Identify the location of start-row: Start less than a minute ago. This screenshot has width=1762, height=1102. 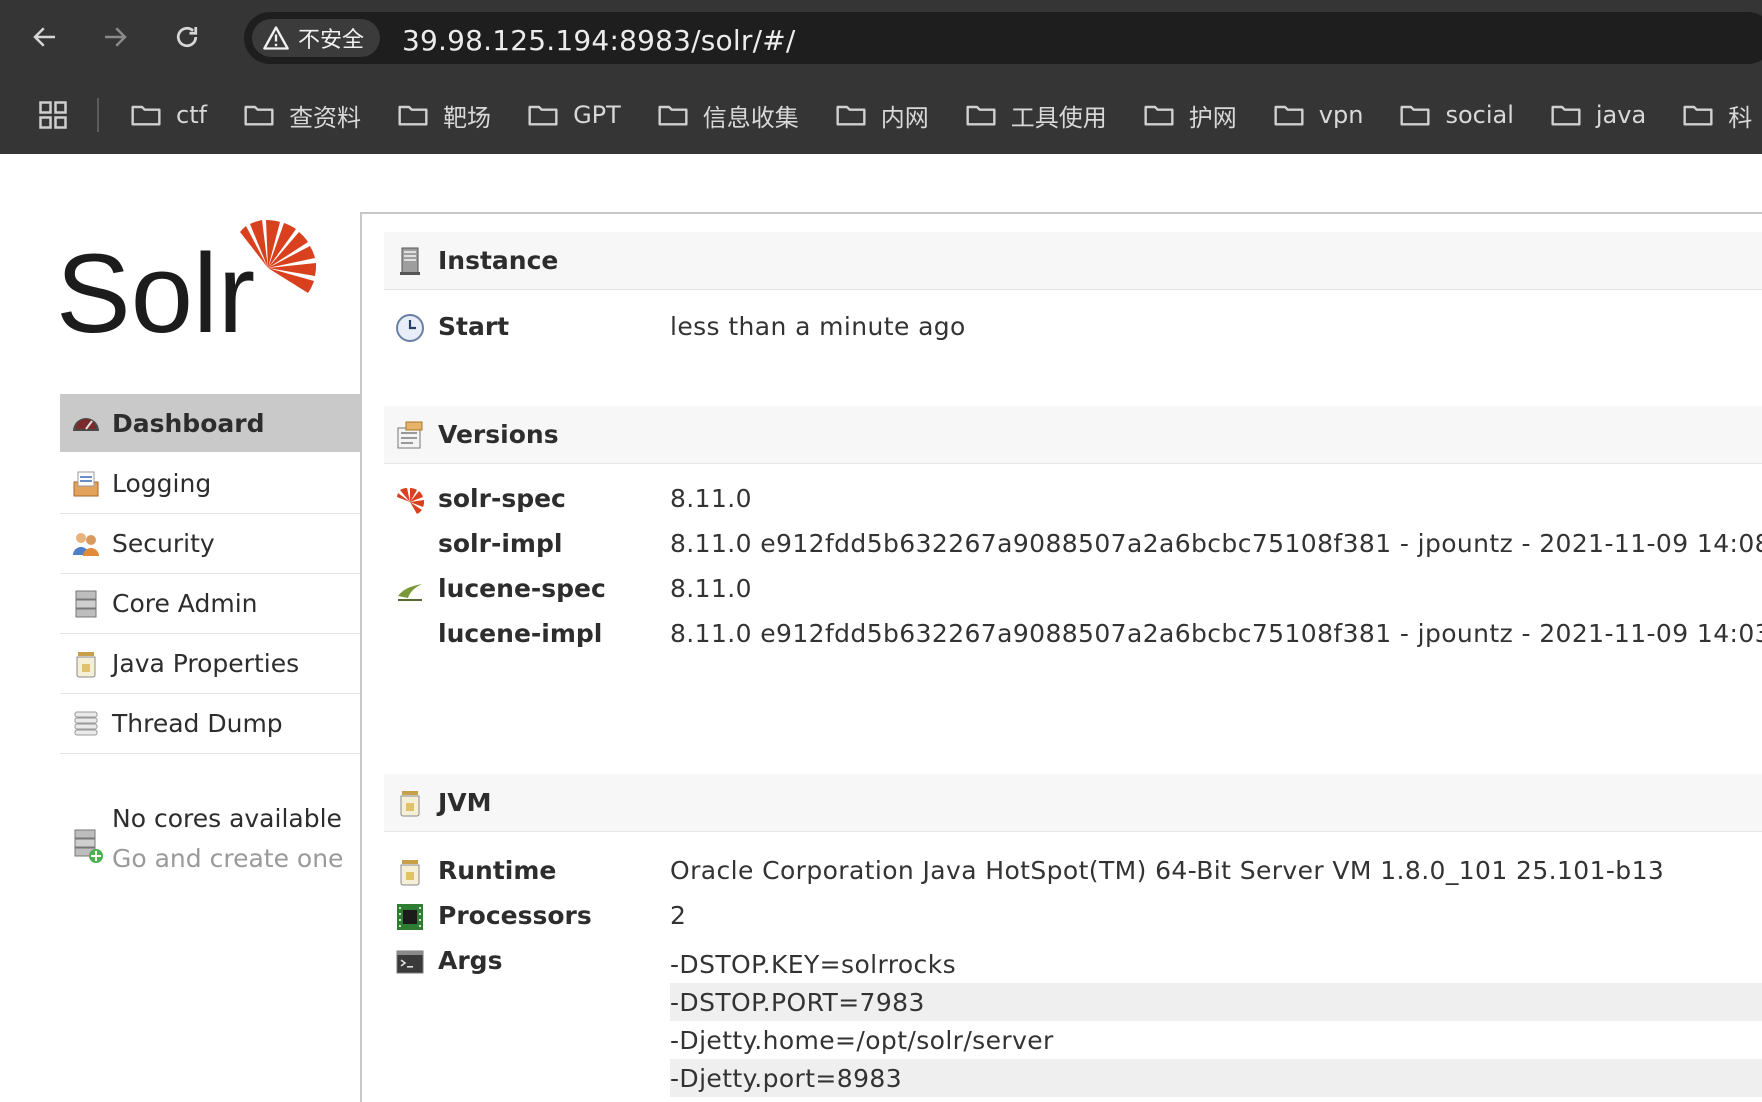
(1073, 330).